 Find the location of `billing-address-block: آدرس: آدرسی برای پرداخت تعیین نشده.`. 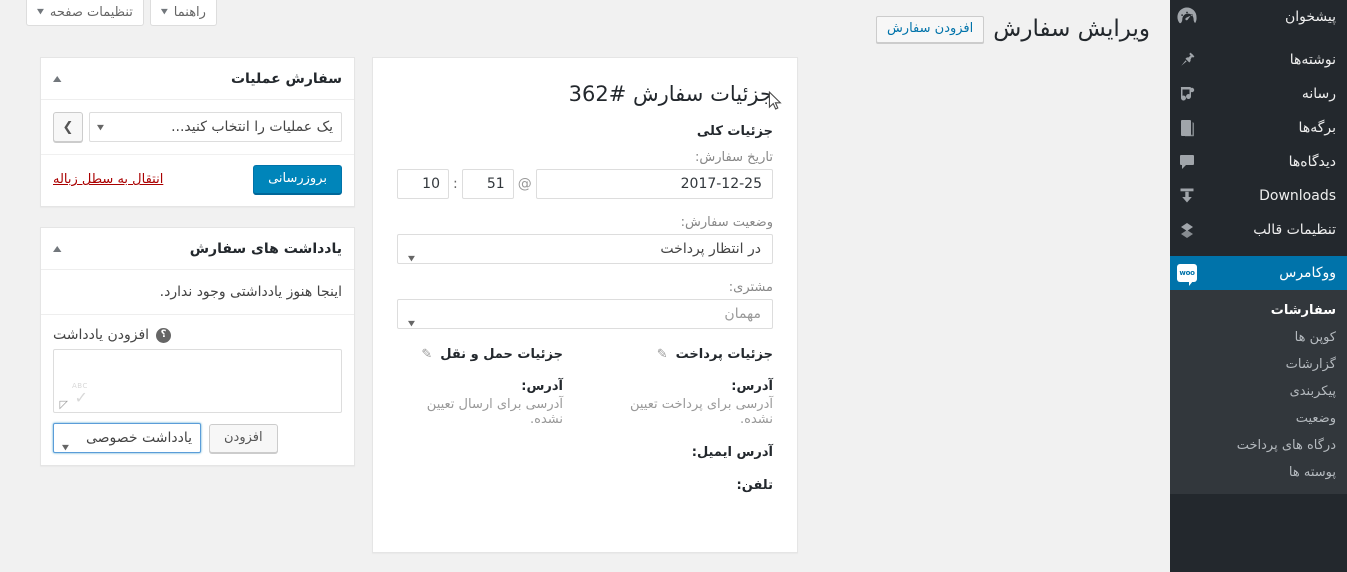

billing-address-block: آدرس: آدرسی برای پرداخت تعیین نشده. is located at coordinates (690, 403).